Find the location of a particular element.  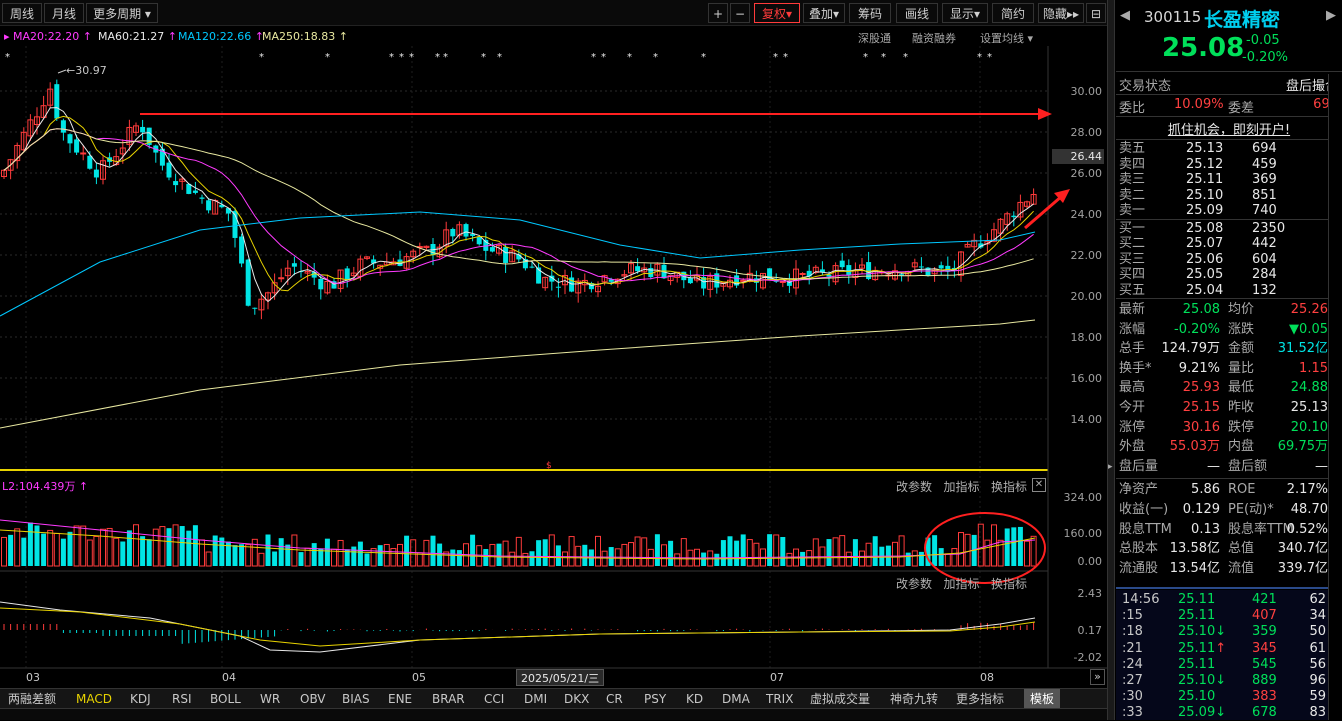

prev-stock-icon: ◀ is located at coordinates (1125, 15).